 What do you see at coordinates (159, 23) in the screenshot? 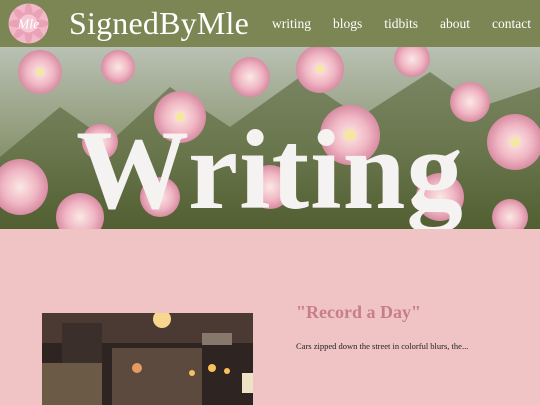
I see `brand-title: SignedByMle` at bounding box center [159, 23].